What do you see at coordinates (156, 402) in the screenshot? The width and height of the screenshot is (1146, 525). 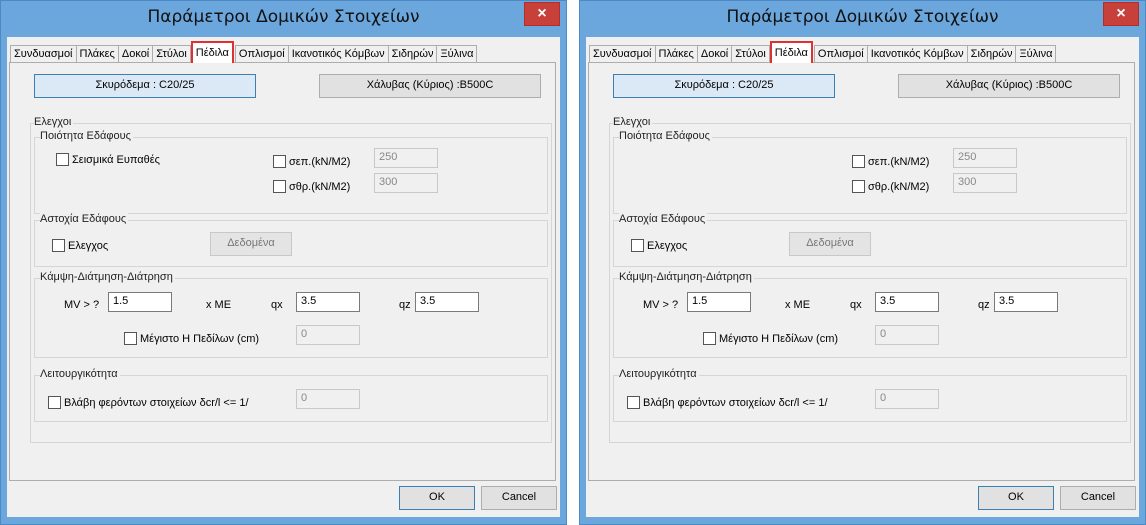 I see `damage-label: Βλάβη φερόντων στοιχείων δcr/l <= 1/` at bounding box center [156, 402].